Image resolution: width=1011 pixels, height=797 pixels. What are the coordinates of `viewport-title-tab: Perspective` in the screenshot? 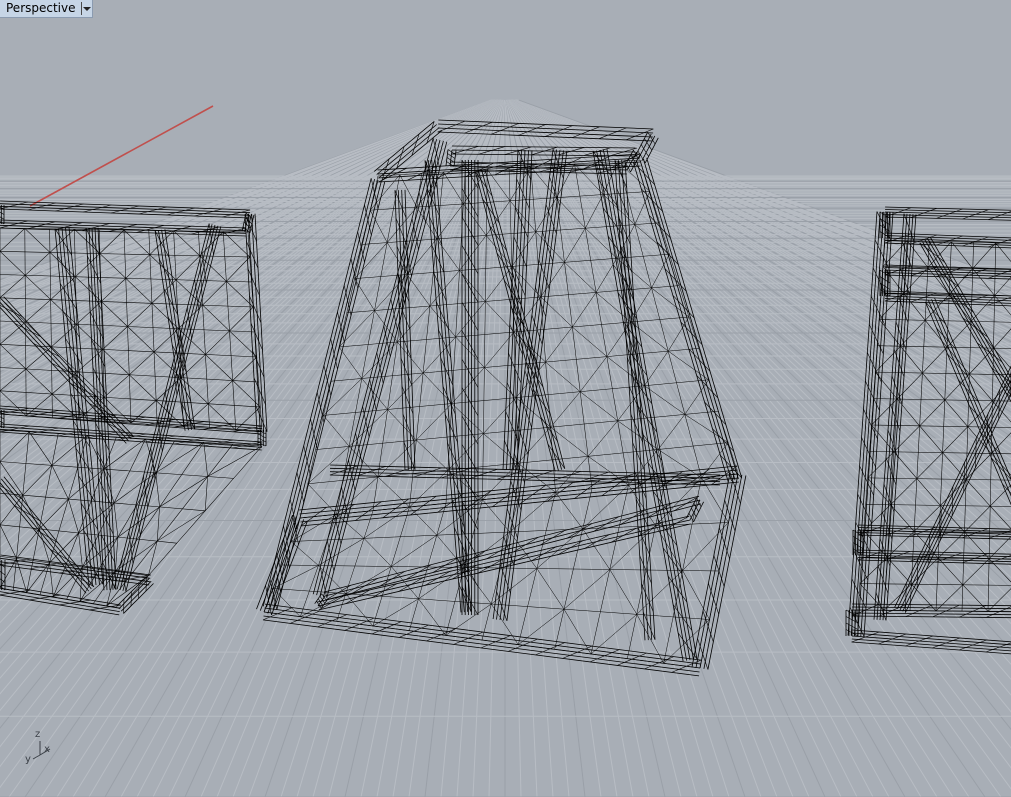 It's located at (46, 9).